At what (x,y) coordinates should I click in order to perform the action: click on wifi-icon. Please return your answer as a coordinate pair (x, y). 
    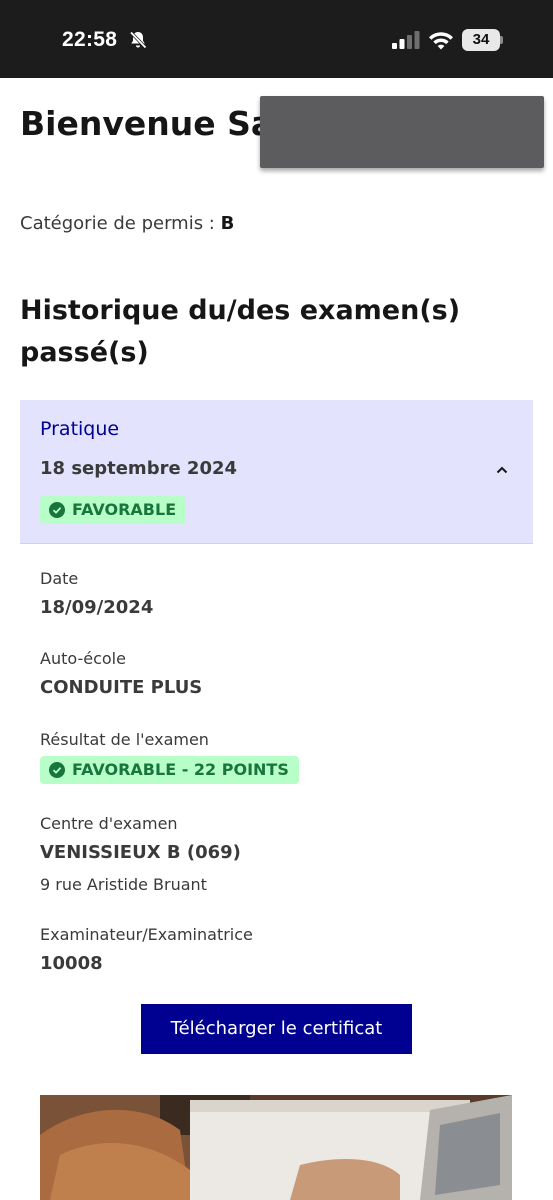
    Looking at the image, I should click on (441, 41).